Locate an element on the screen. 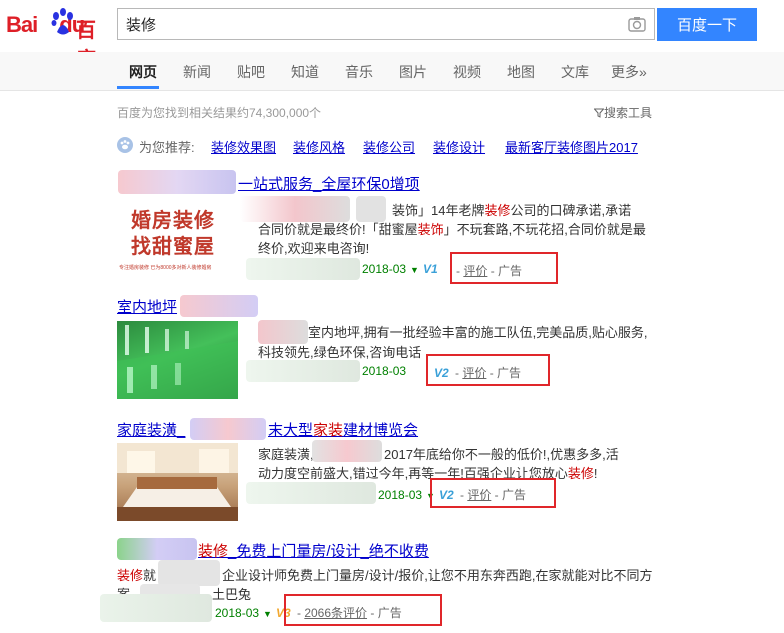 The width and height of the screenshot is (784, 633). tab-web: 网页 is located at coordinates (143, 72).